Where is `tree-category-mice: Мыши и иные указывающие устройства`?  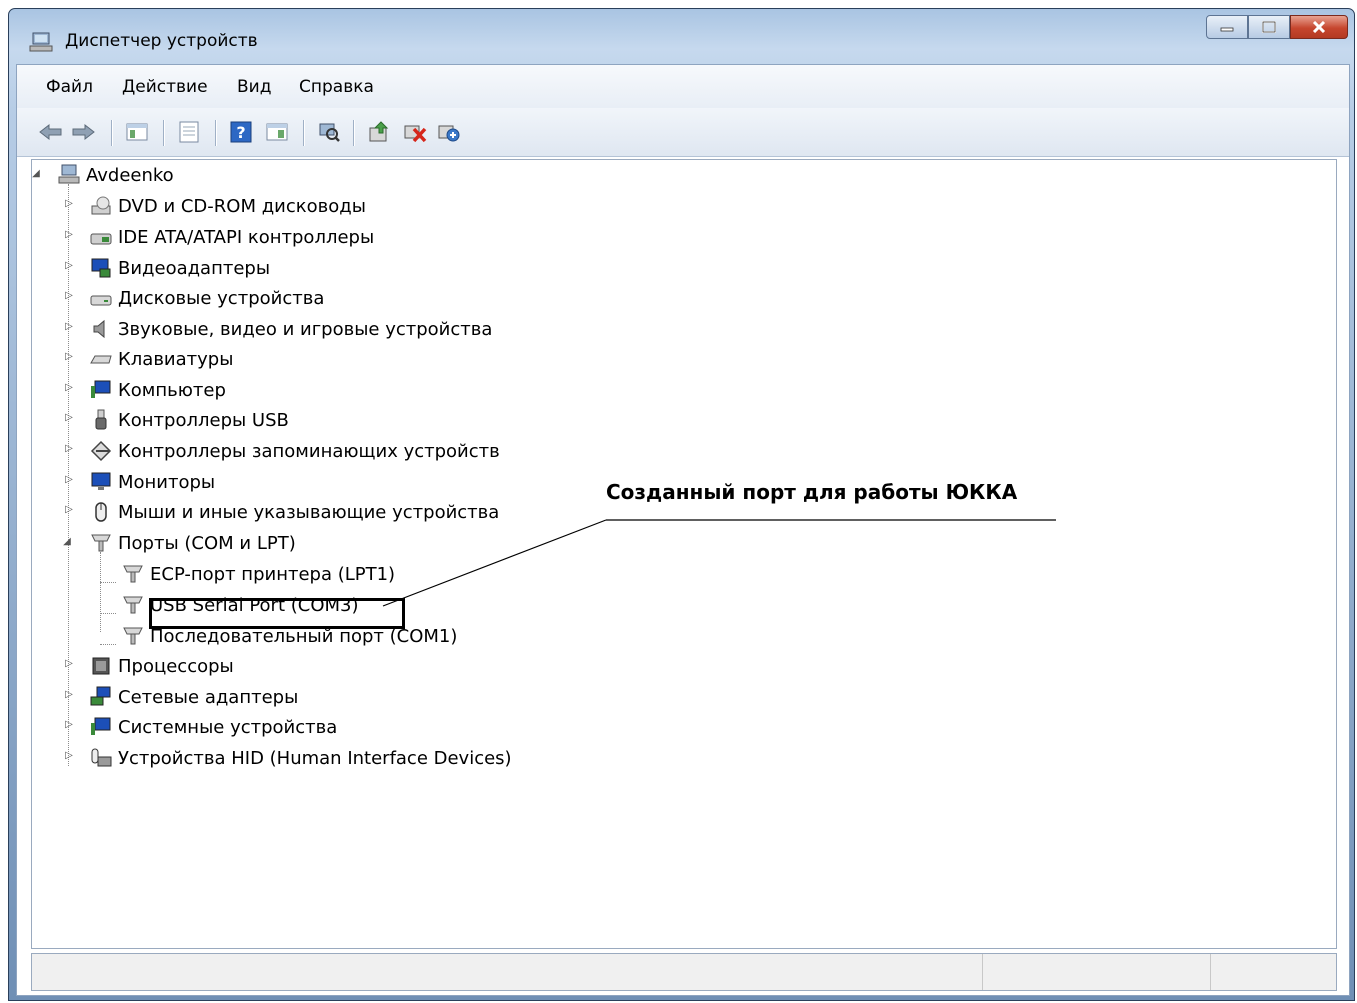 tree-category-mice: Мыши и иные указывающие устройства is located at coordinates (294, 512).